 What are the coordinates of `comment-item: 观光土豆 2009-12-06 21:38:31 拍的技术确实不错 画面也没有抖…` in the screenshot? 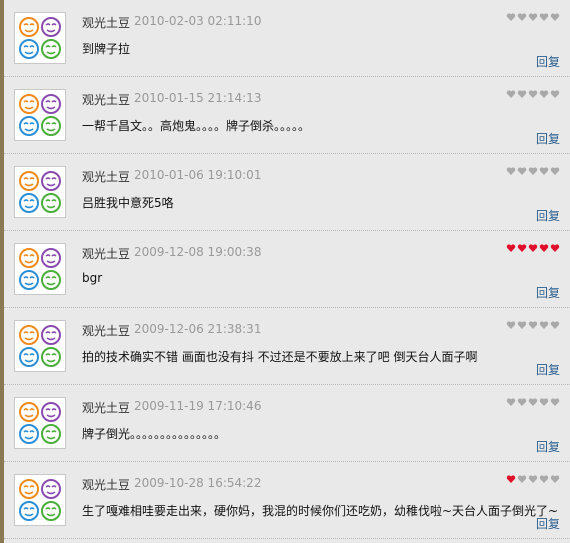 It's located at (287, 346).